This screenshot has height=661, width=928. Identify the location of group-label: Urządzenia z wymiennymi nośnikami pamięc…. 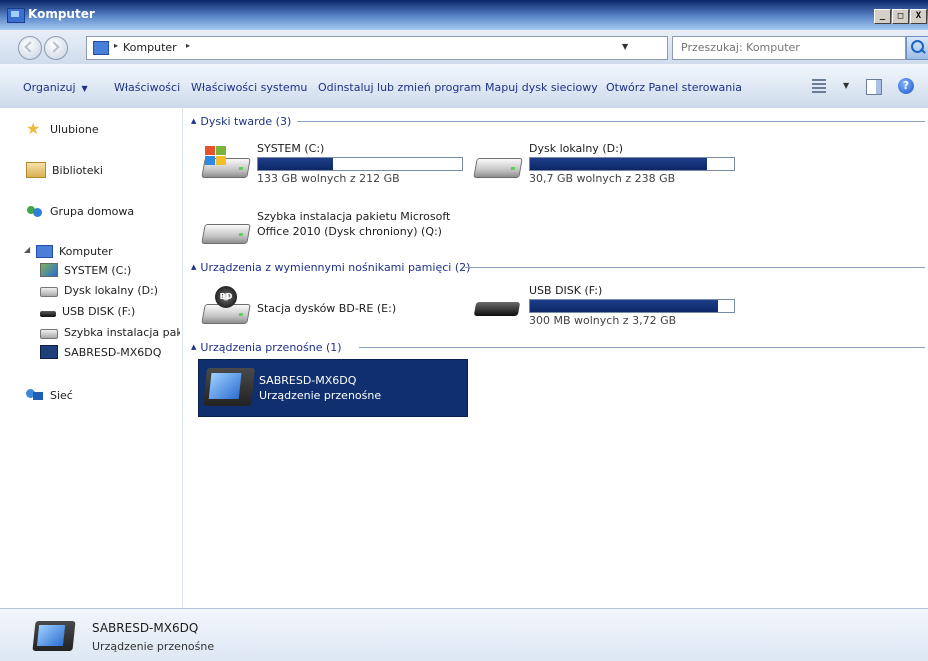
(335, 267).